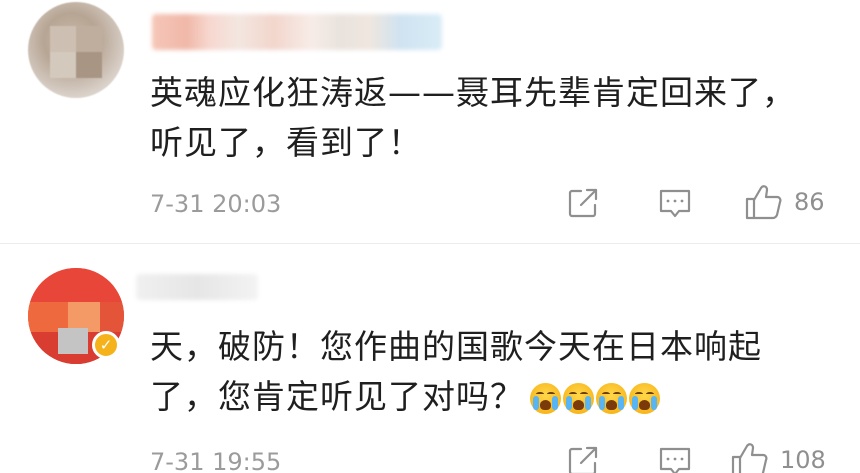 Image resolution: width=860 pixels, height=473 pixels. I want to click on like-count: 108, so click(803, 459).